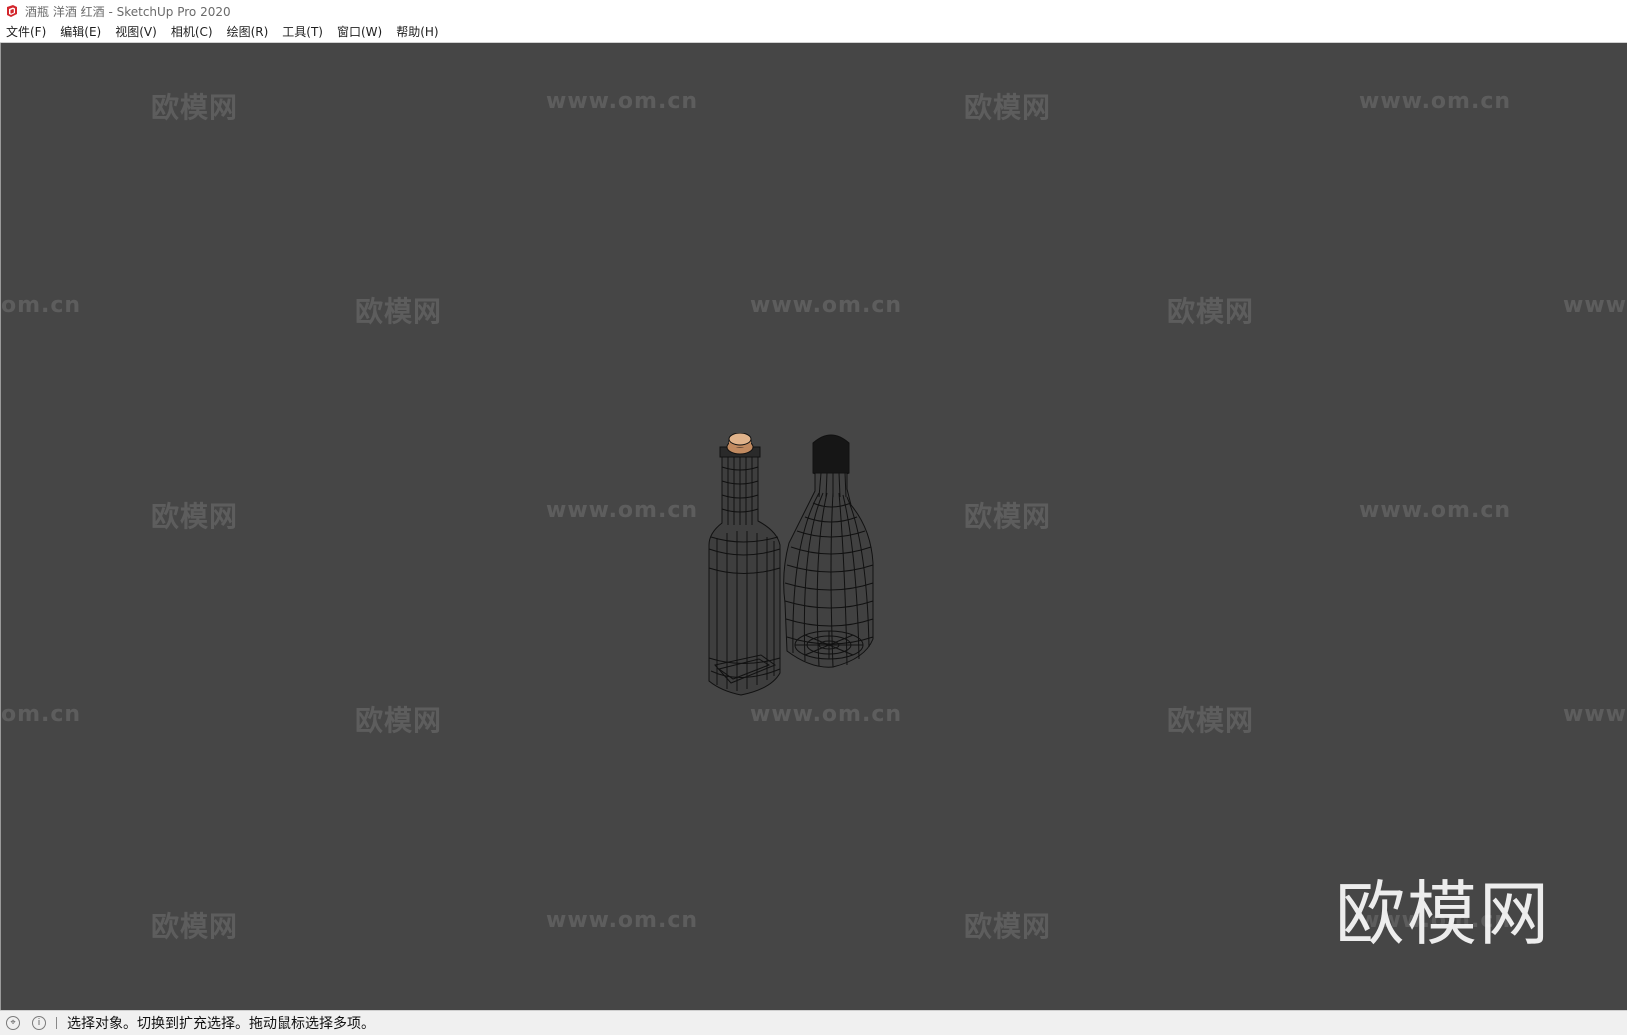 The width and height of the screenshot is (1627, 1035). Describe the element at coordinates (1443, 914) in the screenshot. I see `watermark-large-brand: 欧模网` at that location.